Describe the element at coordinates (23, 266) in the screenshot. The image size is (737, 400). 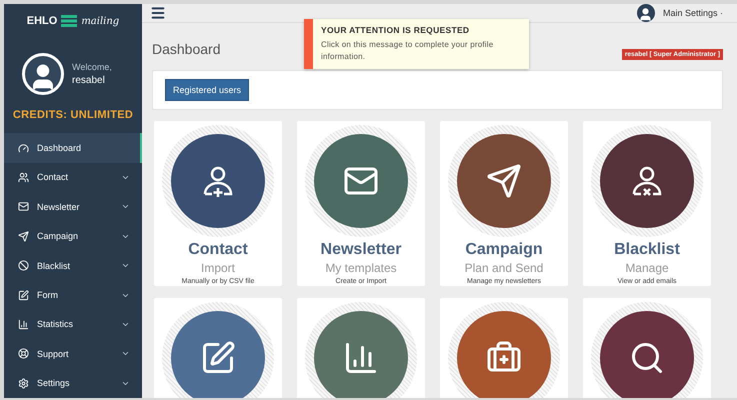
I see `ban-icon` at that location.